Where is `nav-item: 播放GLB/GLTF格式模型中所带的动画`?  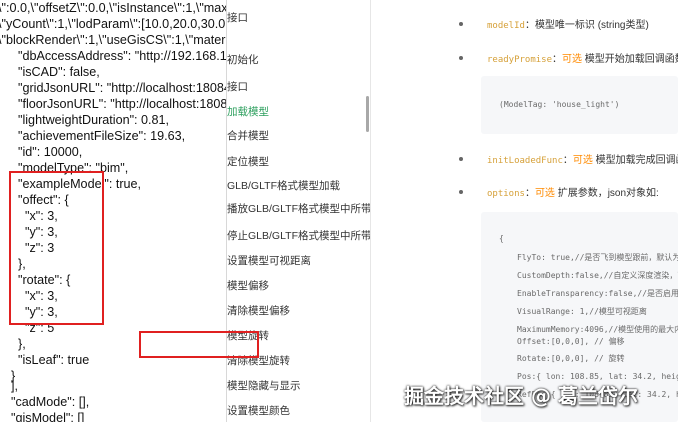
nav-item: 播放GLB/GLTF格式模型中所带的动画 is located at coordinates (298, 209).